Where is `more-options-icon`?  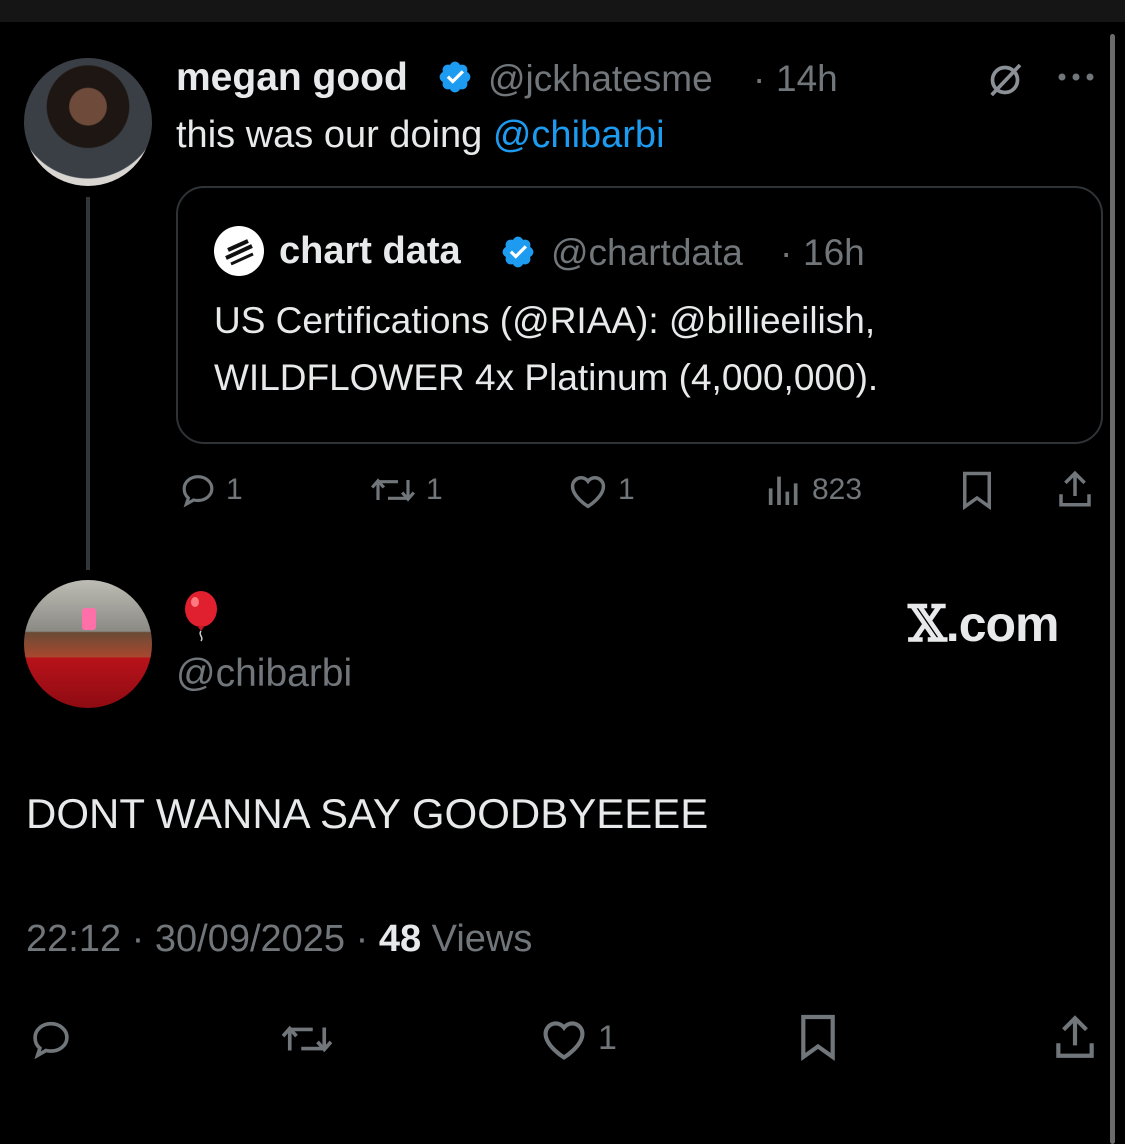 more-options-icon is located at coordinates (1076, 77).